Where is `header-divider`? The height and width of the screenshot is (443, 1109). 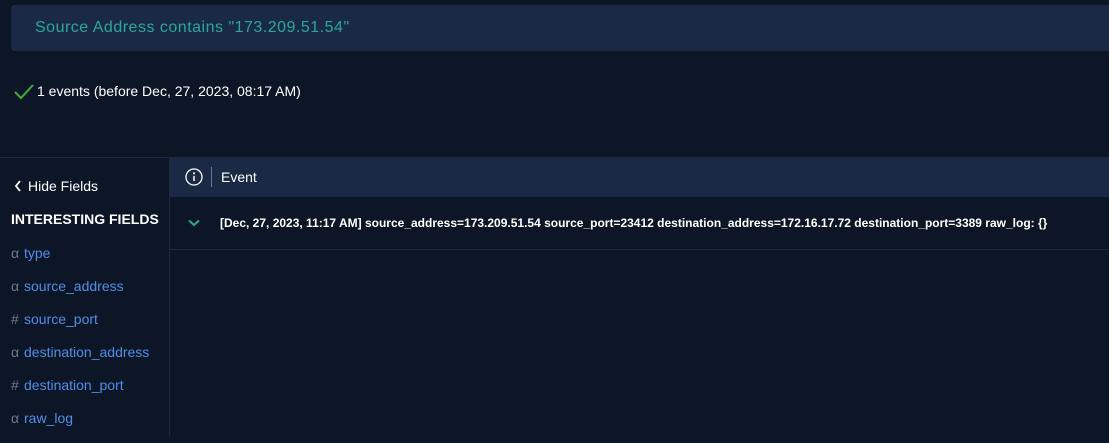 header-divider is located at coordinates (211, 177).